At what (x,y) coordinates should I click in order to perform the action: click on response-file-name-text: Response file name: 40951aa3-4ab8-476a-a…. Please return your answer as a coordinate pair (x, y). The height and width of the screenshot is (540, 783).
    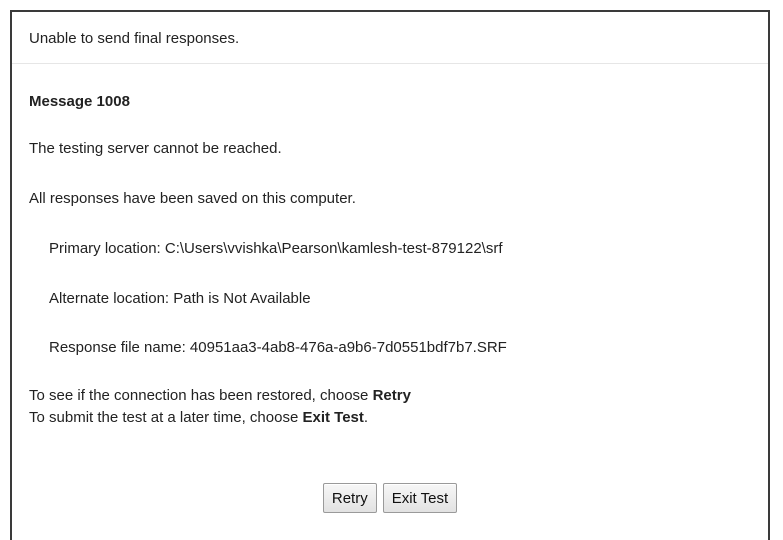
    Looking at the image, I should click on (278, 347).